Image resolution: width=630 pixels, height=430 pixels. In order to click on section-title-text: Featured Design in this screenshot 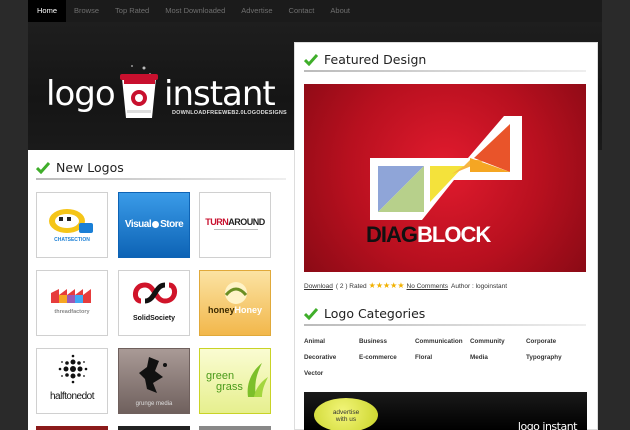, I will do `click(375, 59)`.